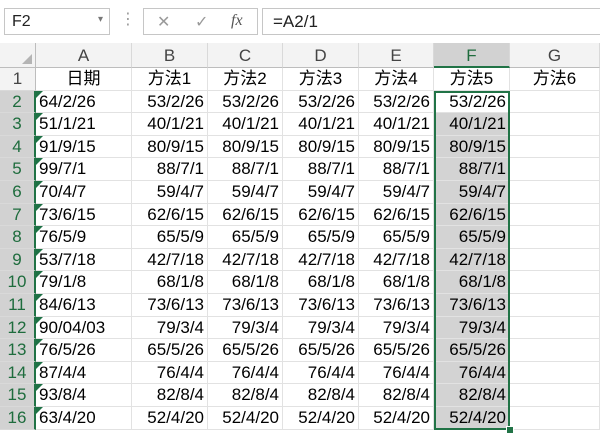 This screenshot has width=600, height=434. I want to click on data-cell: 76/5/26, so click(84, 350).